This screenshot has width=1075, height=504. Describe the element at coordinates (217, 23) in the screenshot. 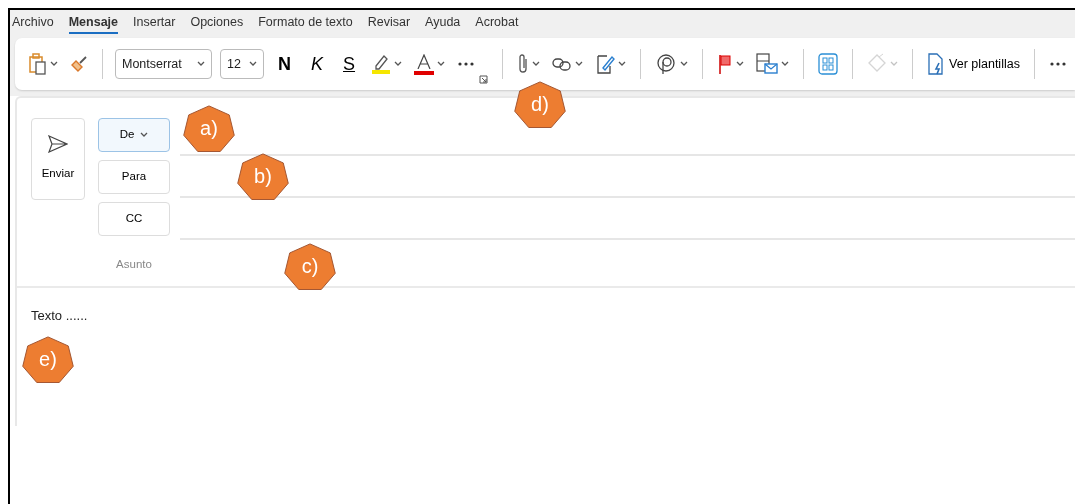

I see `ribbon-tab: Opciones` at that location.